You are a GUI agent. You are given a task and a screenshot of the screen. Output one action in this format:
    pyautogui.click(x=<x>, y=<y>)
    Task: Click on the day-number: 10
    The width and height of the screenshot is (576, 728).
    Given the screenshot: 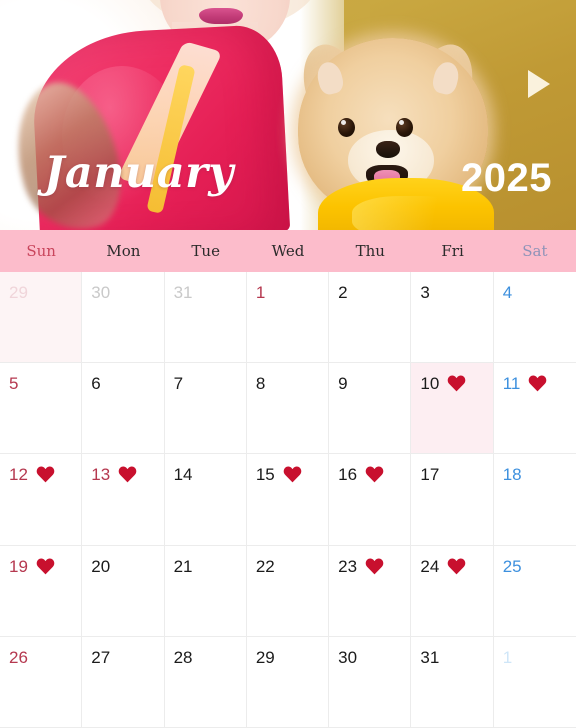 What is the action you would take?
    pyautogui.click(x=430, y=384)
    